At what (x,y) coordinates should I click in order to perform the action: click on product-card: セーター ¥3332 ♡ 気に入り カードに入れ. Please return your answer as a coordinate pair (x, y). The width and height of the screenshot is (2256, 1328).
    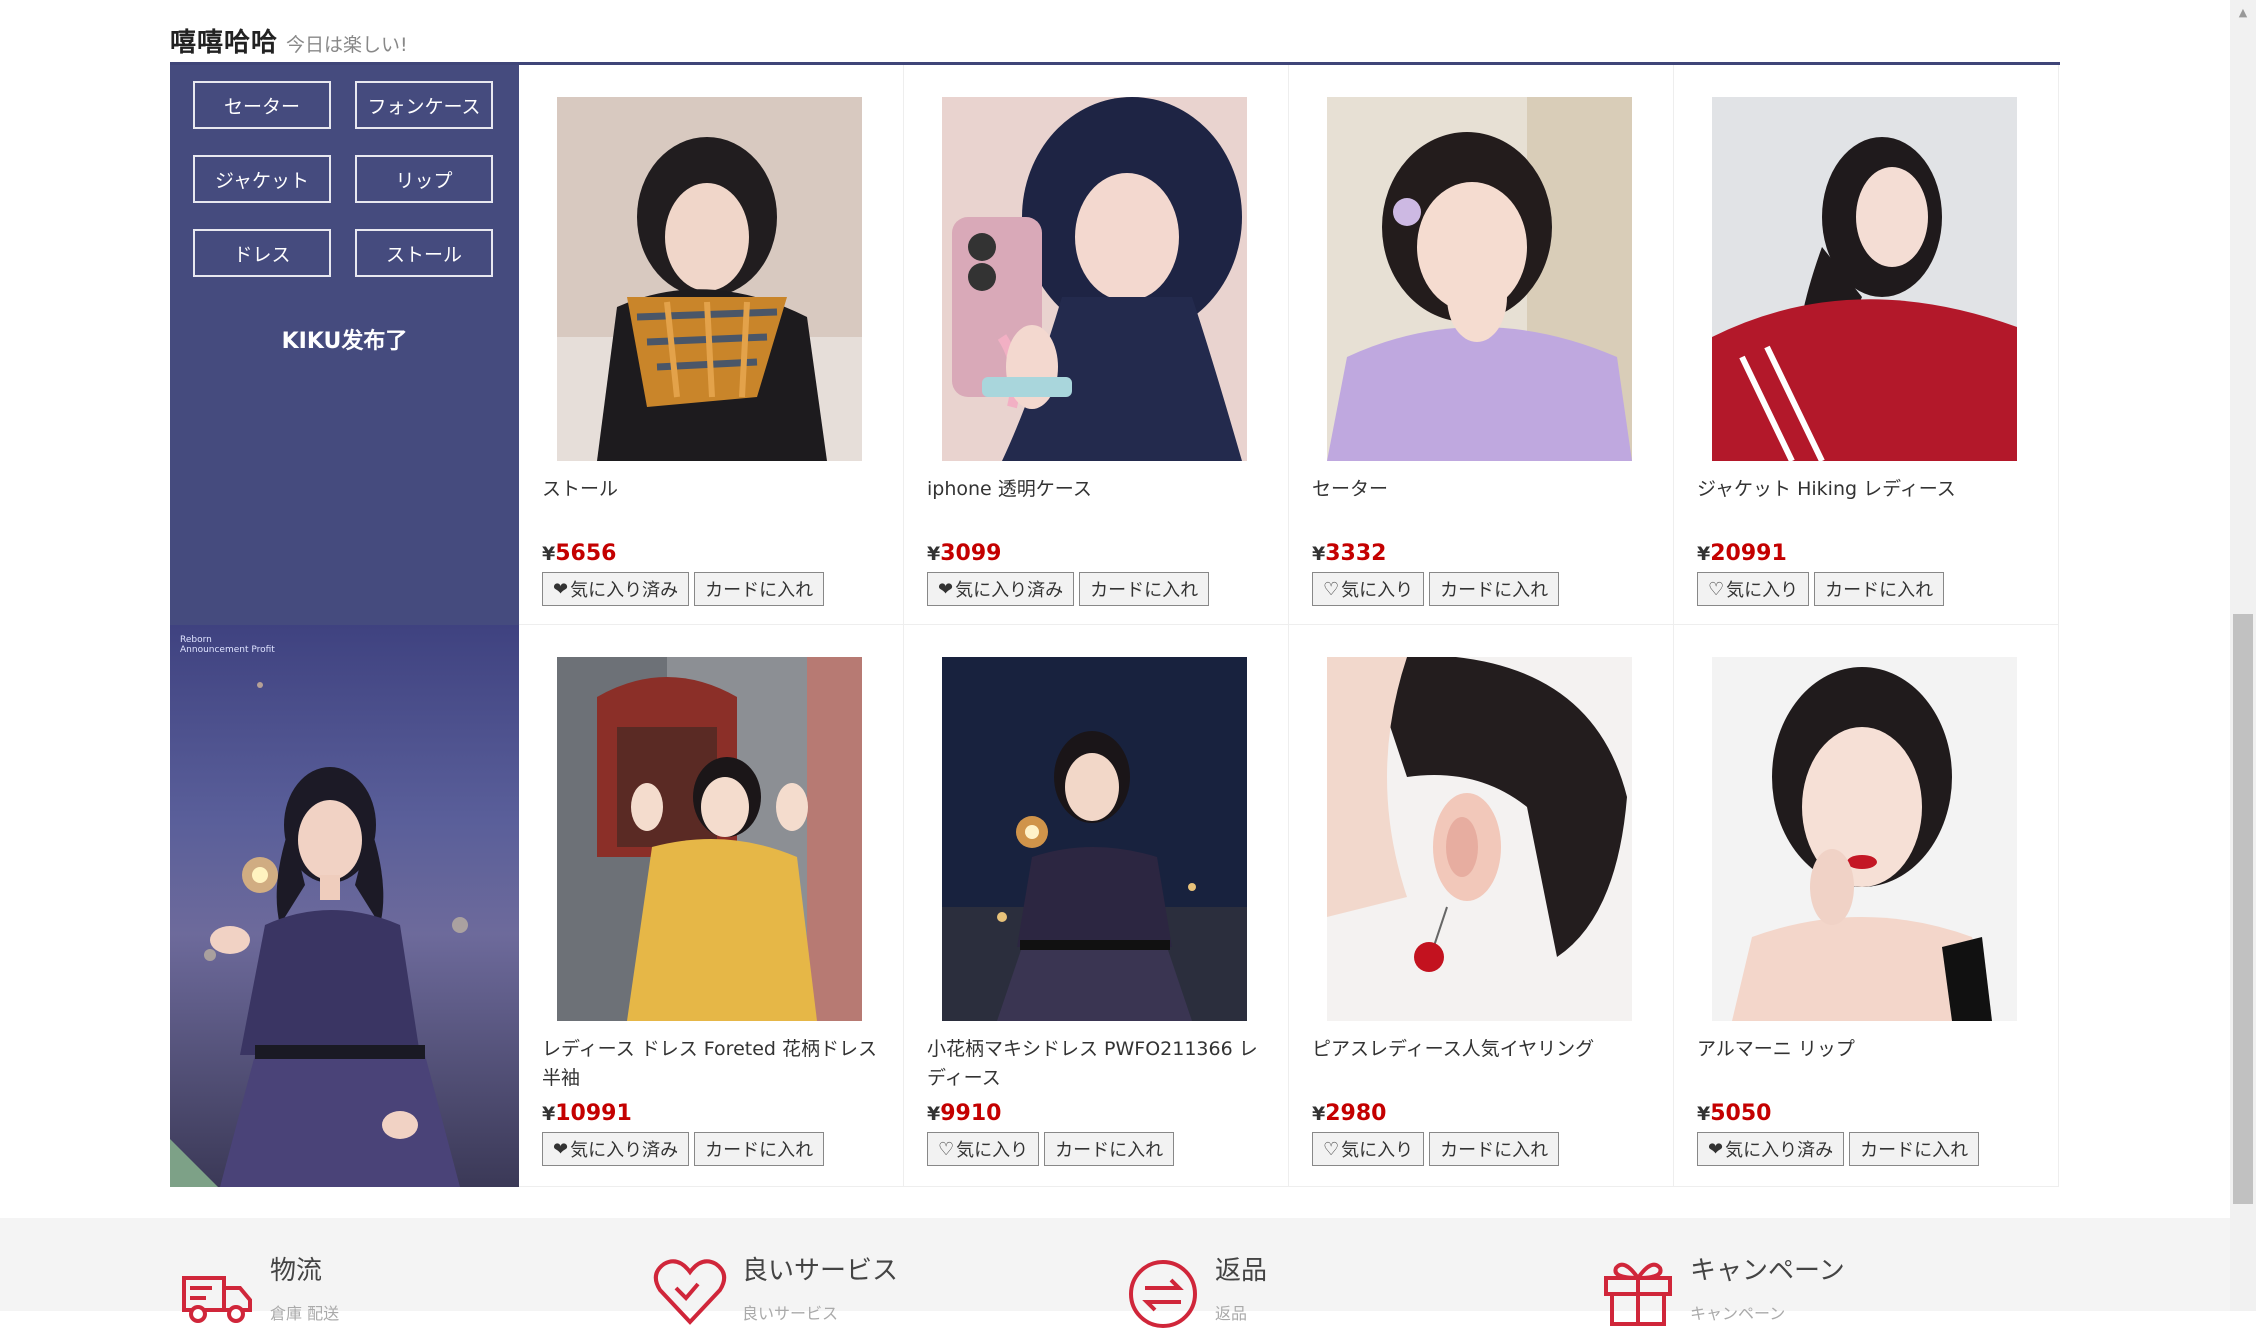
    Looking at the image, I should click on (1481, 345).